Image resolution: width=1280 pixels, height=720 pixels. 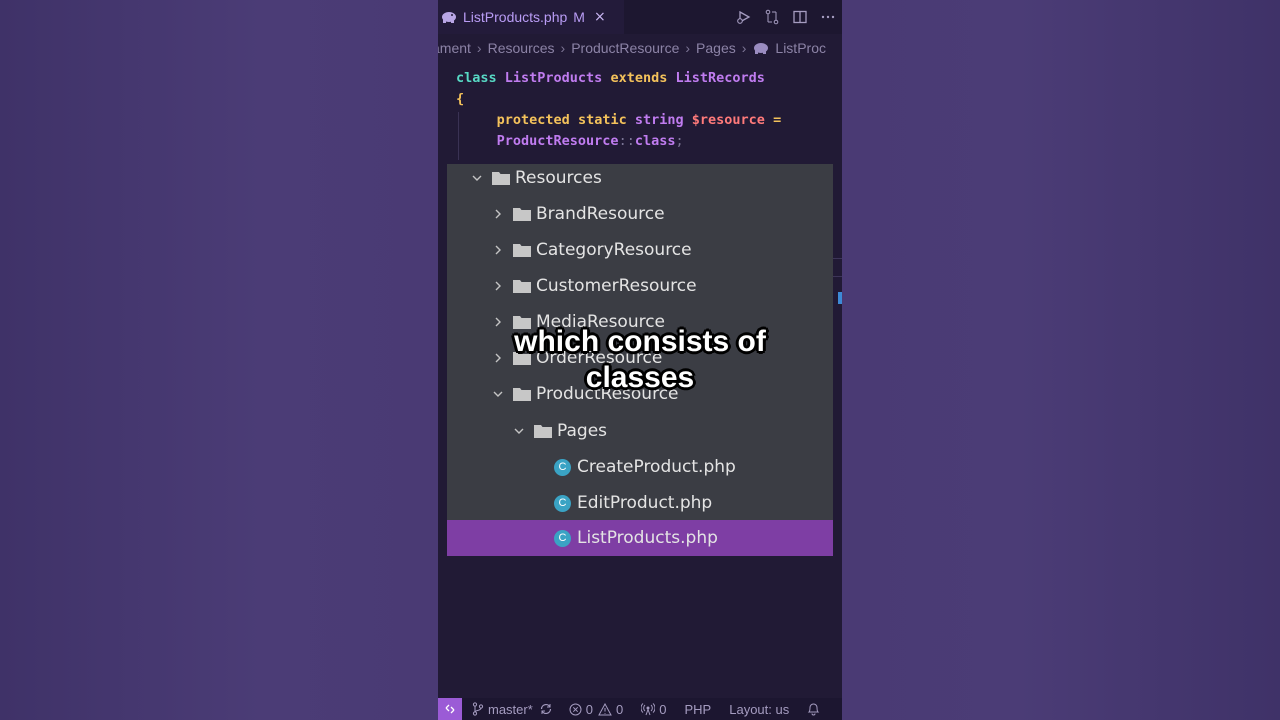 What do you see at coordinates (626, 141) in the screenshot?
I see `code-token: ::` at bounding box center [626, 141].